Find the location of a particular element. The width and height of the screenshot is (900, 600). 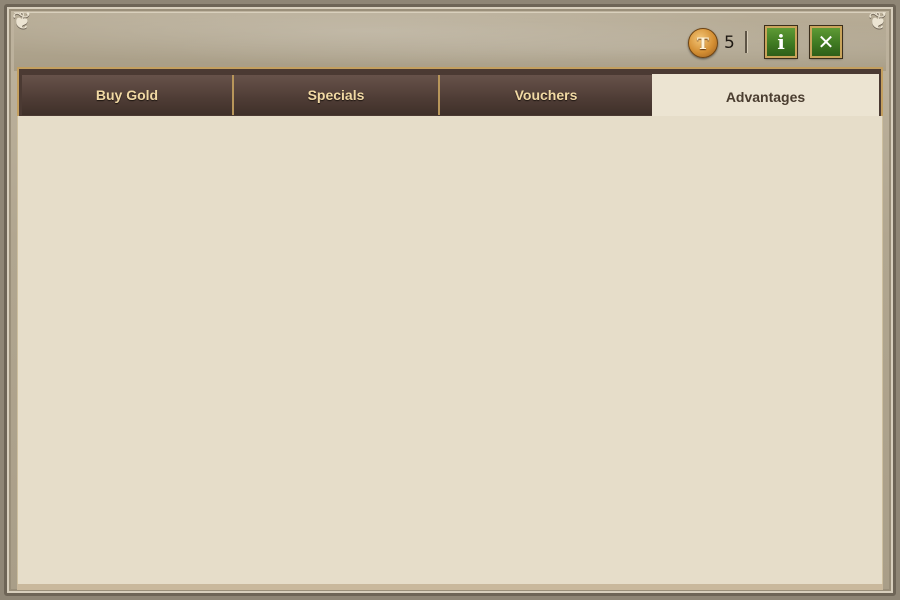

currency-display: T 5 is located at coordinates (711, 43).